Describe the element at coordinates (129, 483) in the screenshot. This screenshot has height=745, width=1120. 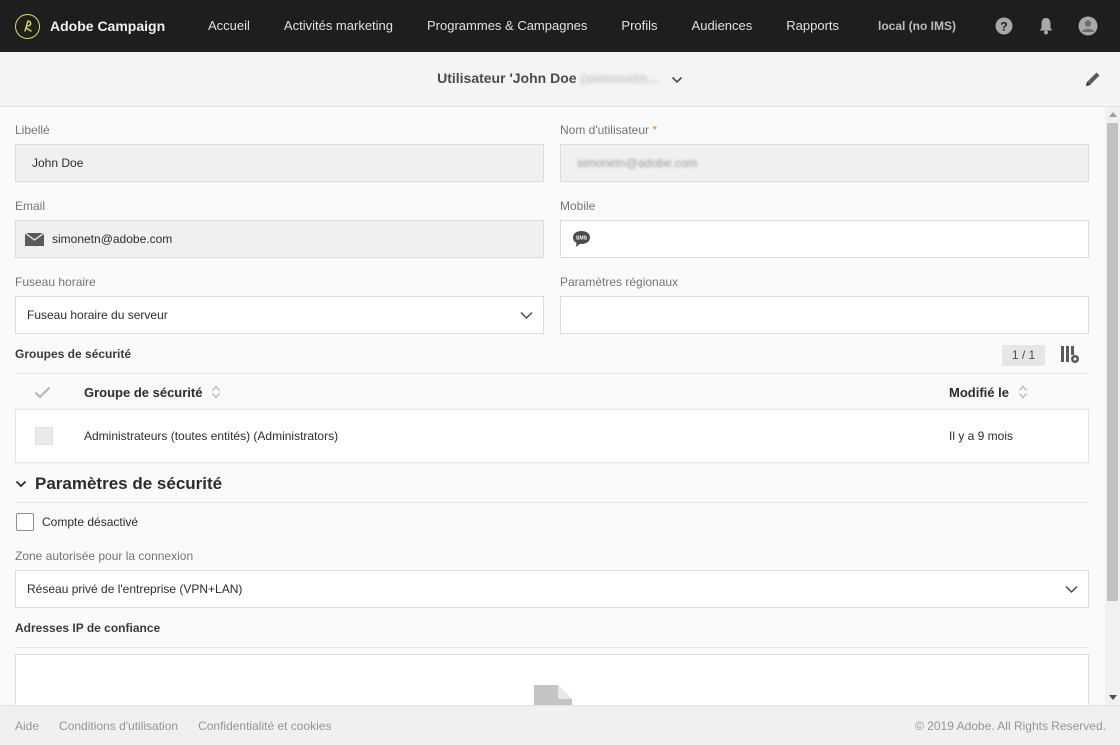
I see `security-params-title: Paramètres de sécurité` at that location.